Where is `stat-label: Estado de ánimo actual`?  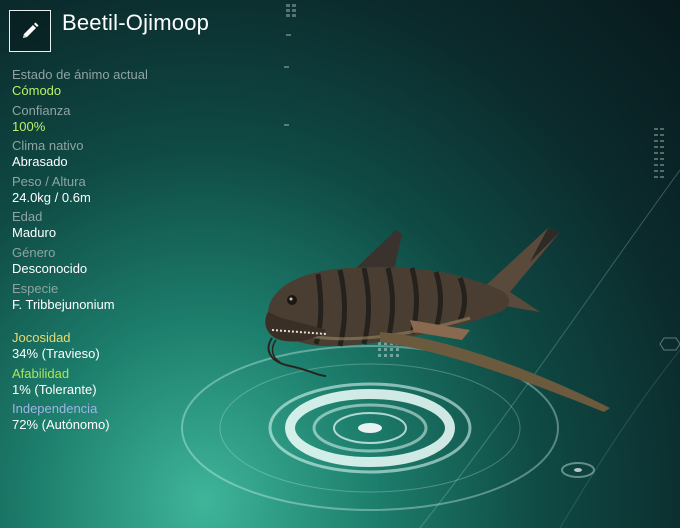 stat-label: Estado de ánimo actual is located at coordinates (80, 74).